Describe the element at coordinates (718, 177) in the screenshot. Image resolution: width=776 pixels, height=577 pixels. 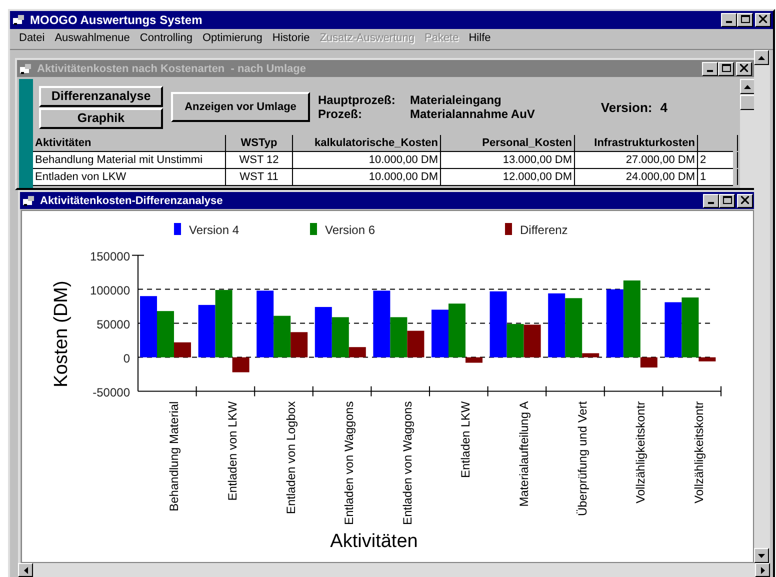
I see `table-cell: 1` at that location.